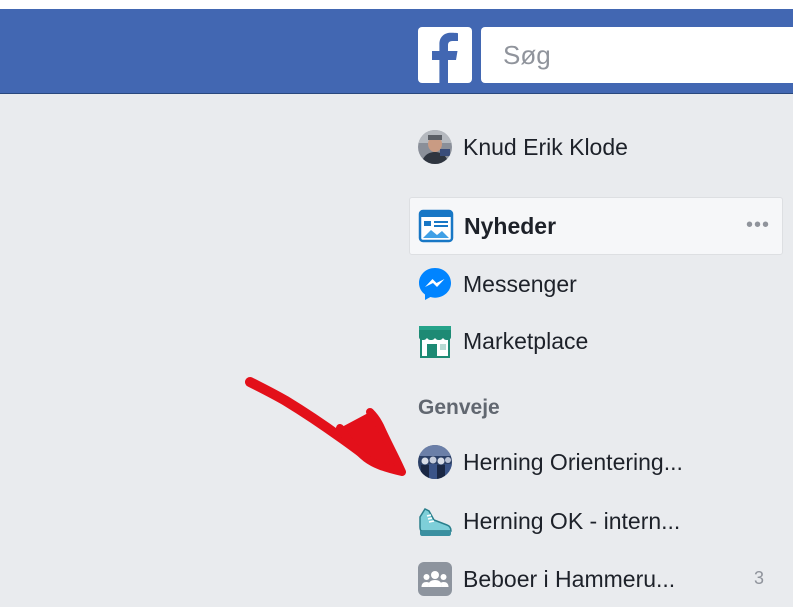 This screenshot has width=793, height=607. I want to click on sidebar-item-profile: Knud Erik Klode, so click(601, 147).